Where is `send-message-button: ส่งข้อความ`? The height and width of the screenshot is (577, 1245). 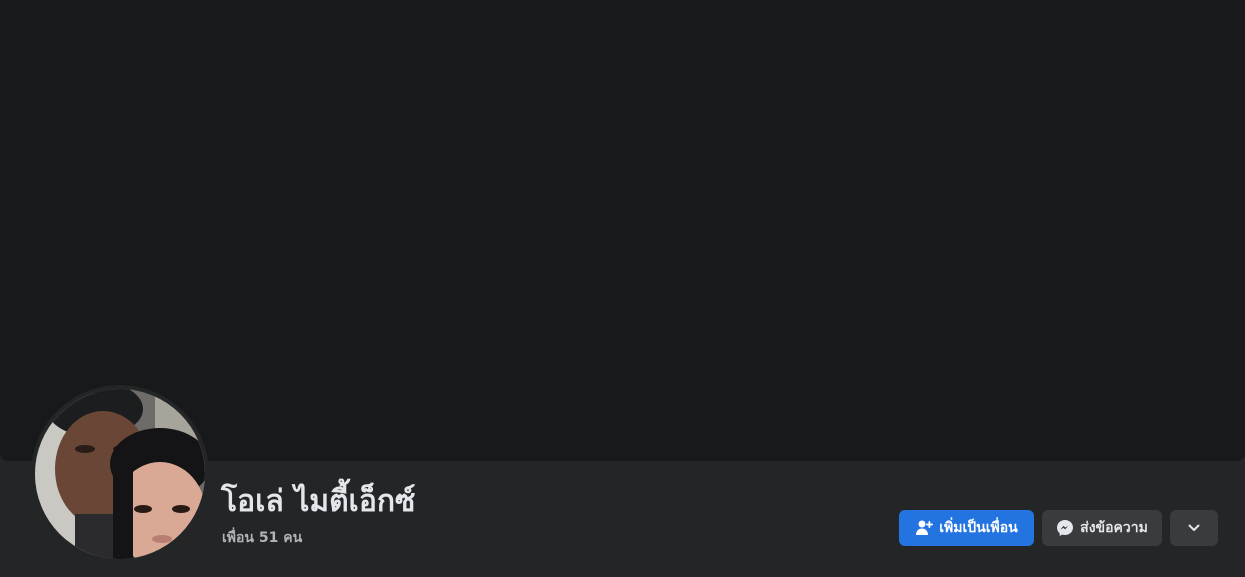 send-message-button: ส่งข้อความ is located at coordinates (1102, 528).